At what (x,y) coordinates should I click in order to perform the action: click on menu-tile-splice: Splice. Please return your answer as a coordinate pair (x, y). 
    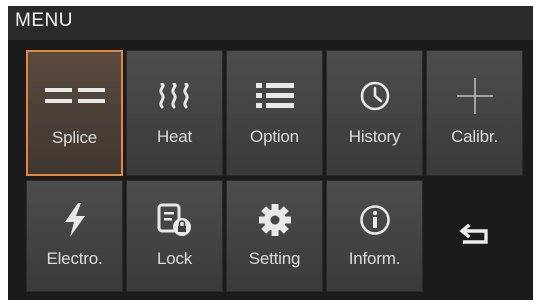
    Looking at the image, I should click on (74, 113).